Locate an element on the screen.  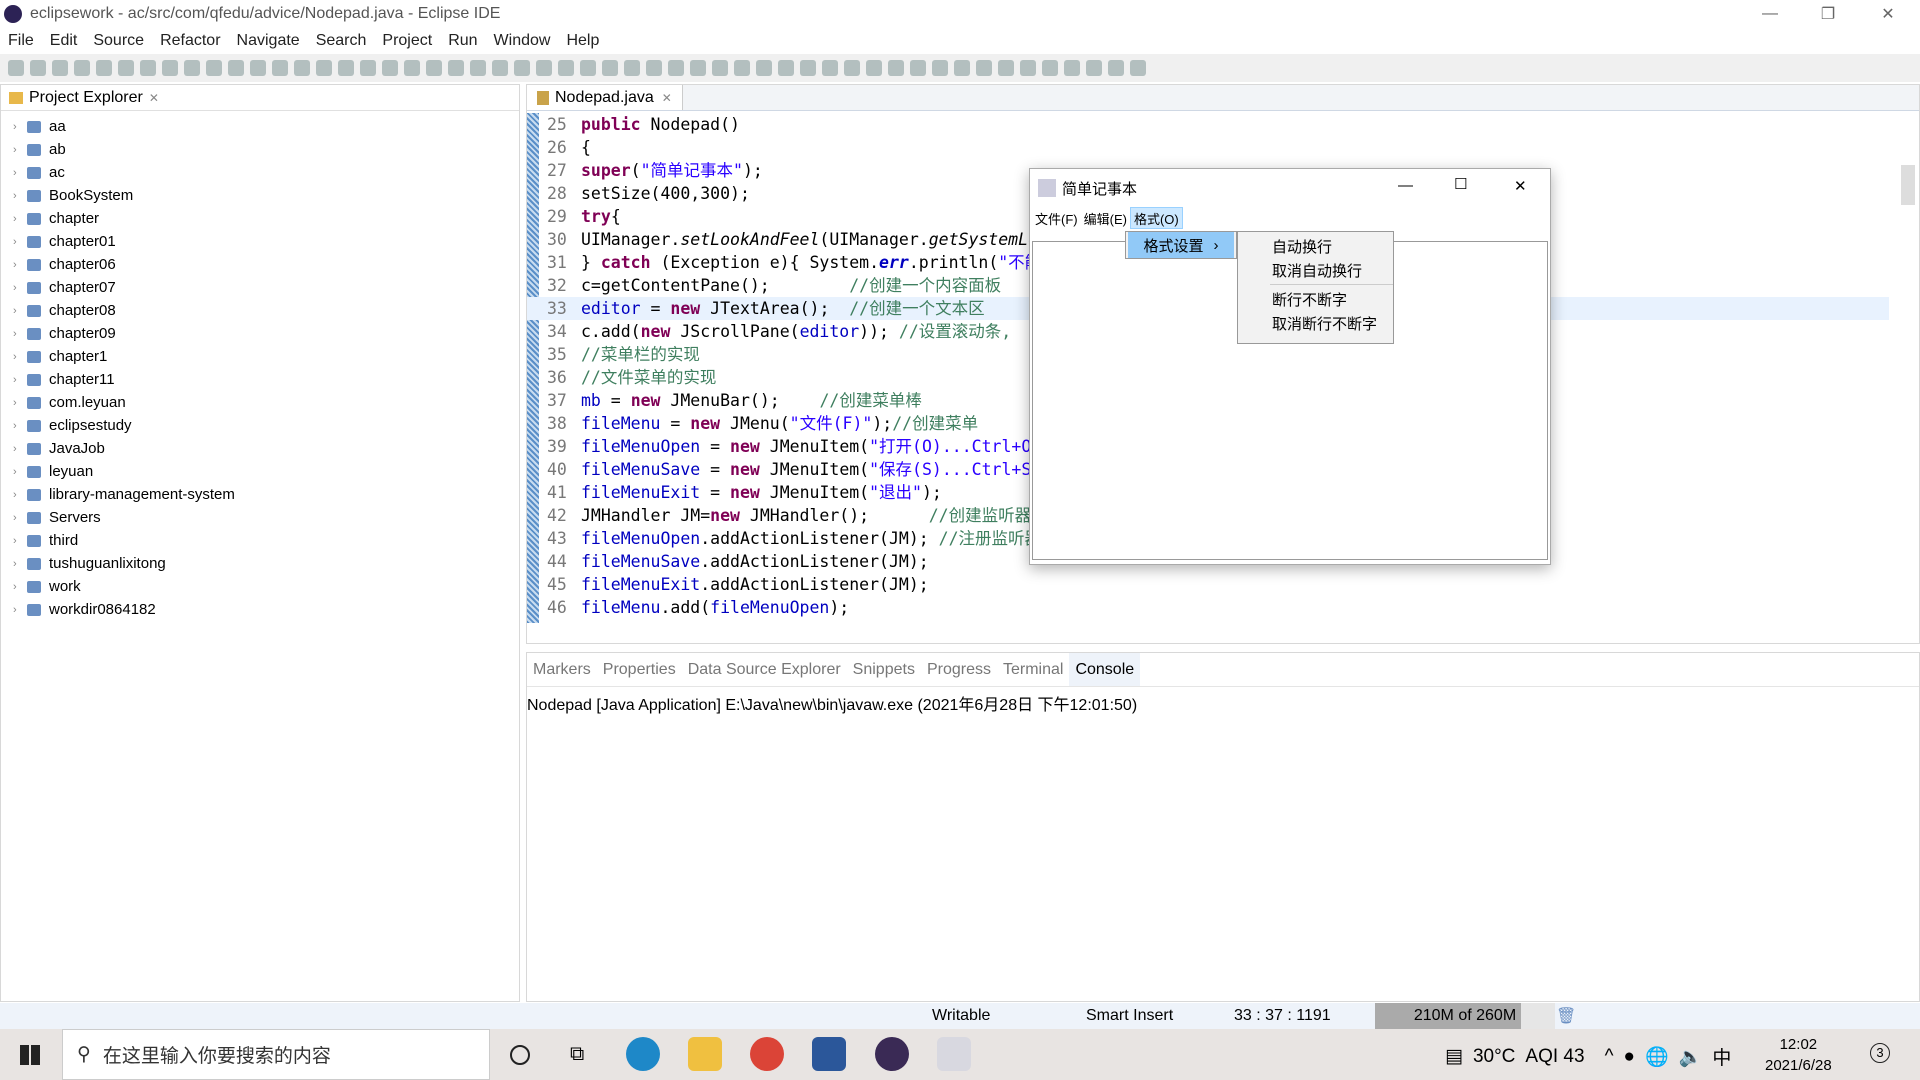
project-item: › chapter06 is located at coordinates (260, 264).